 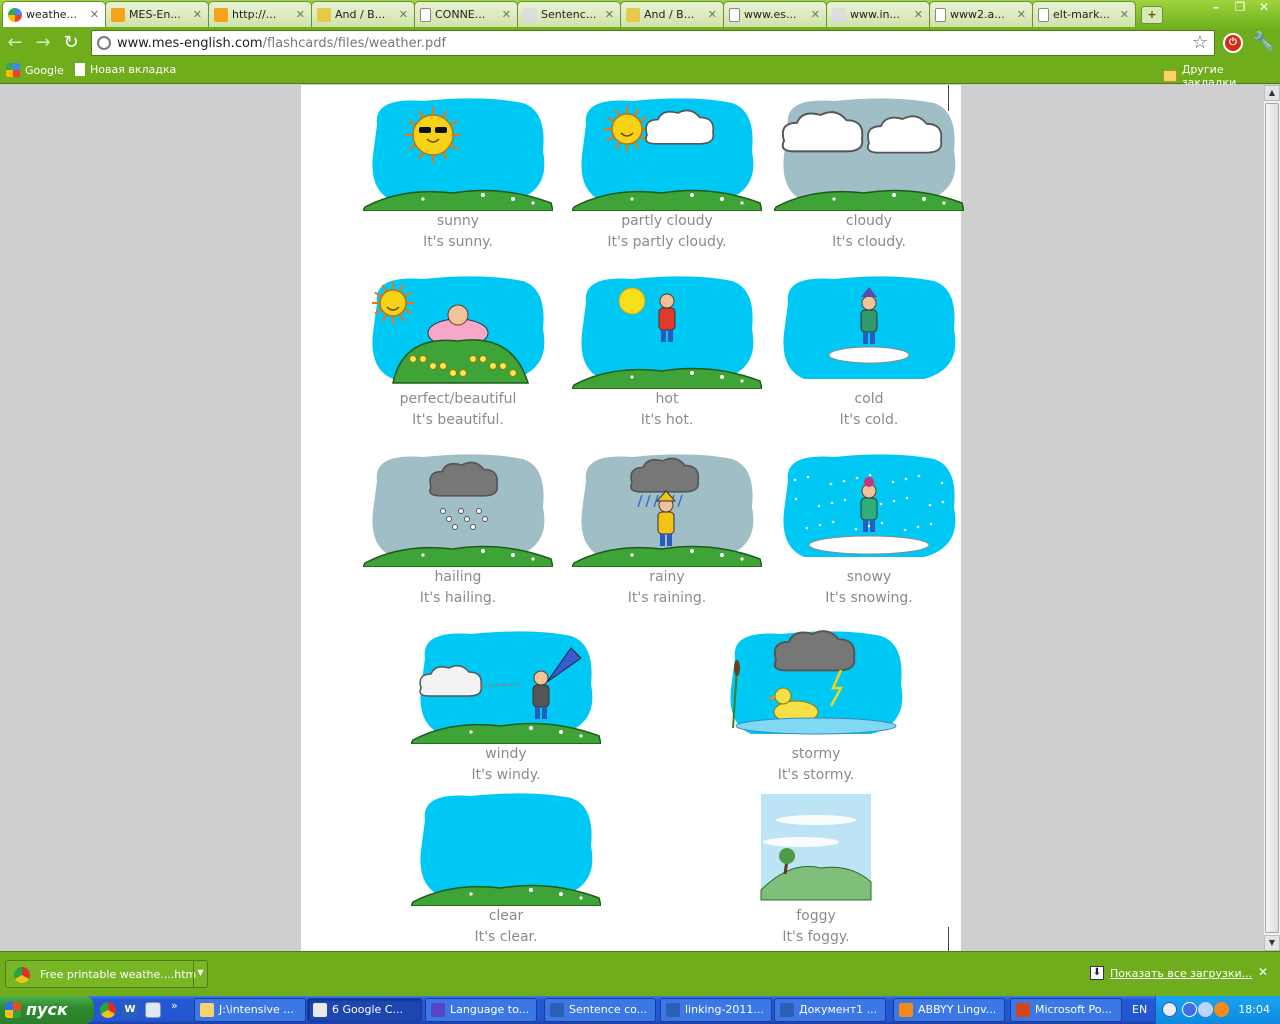 I want to click on bookmark-star-icon: ☆, so click(x=1200, y=42).